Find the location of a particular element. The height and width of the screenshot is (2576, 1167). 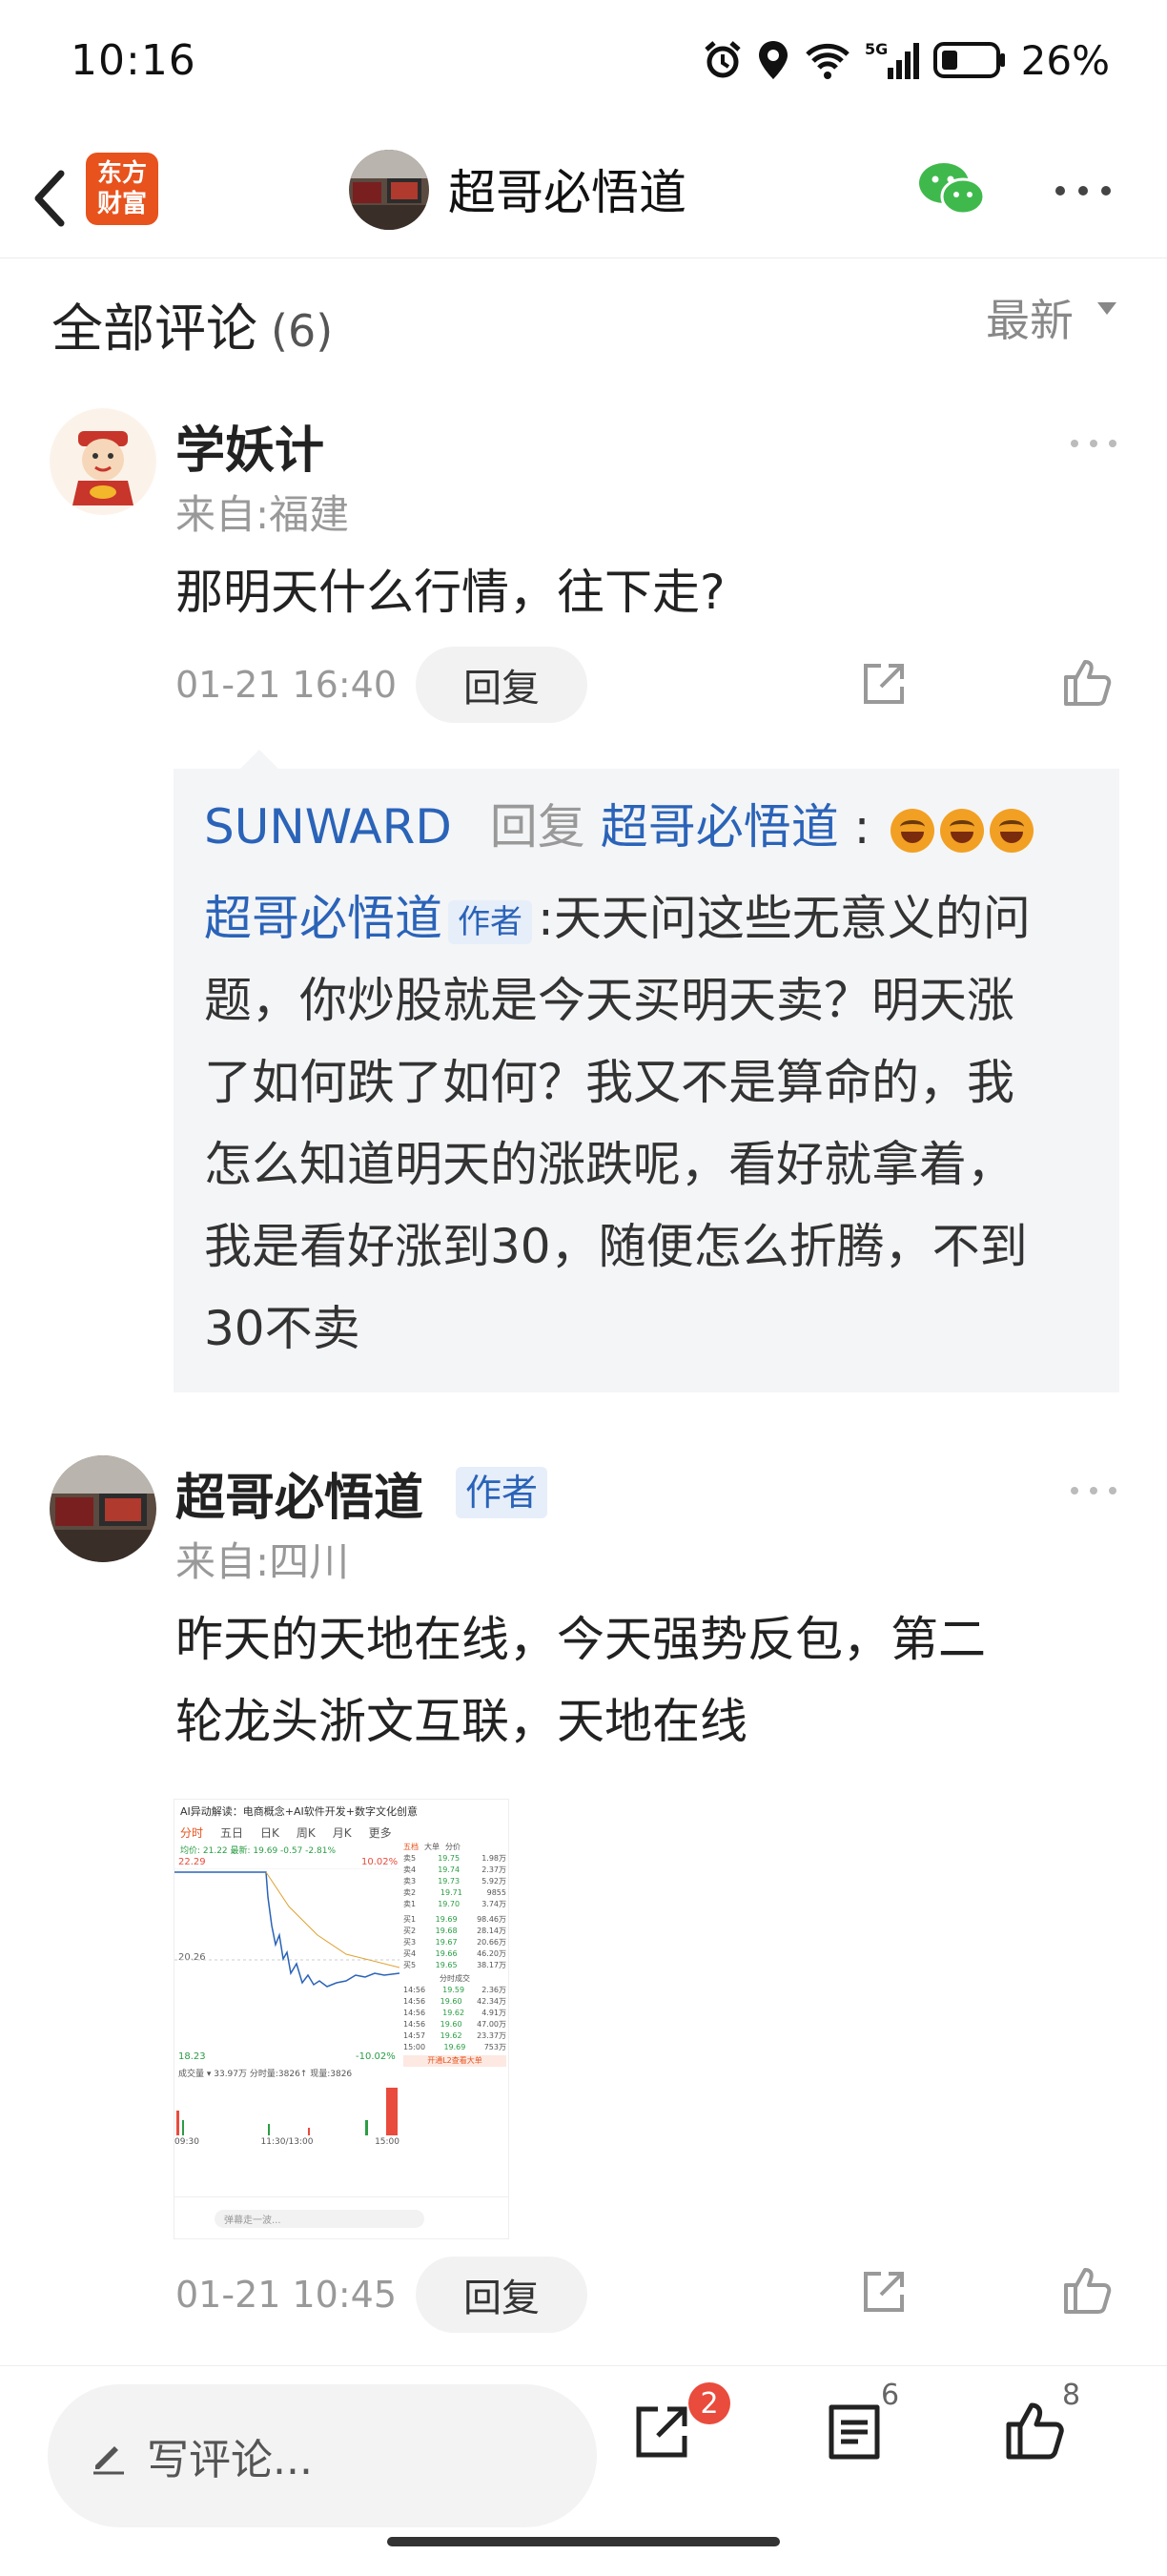

wechat-share-icon is located at coordinates (951, 188).